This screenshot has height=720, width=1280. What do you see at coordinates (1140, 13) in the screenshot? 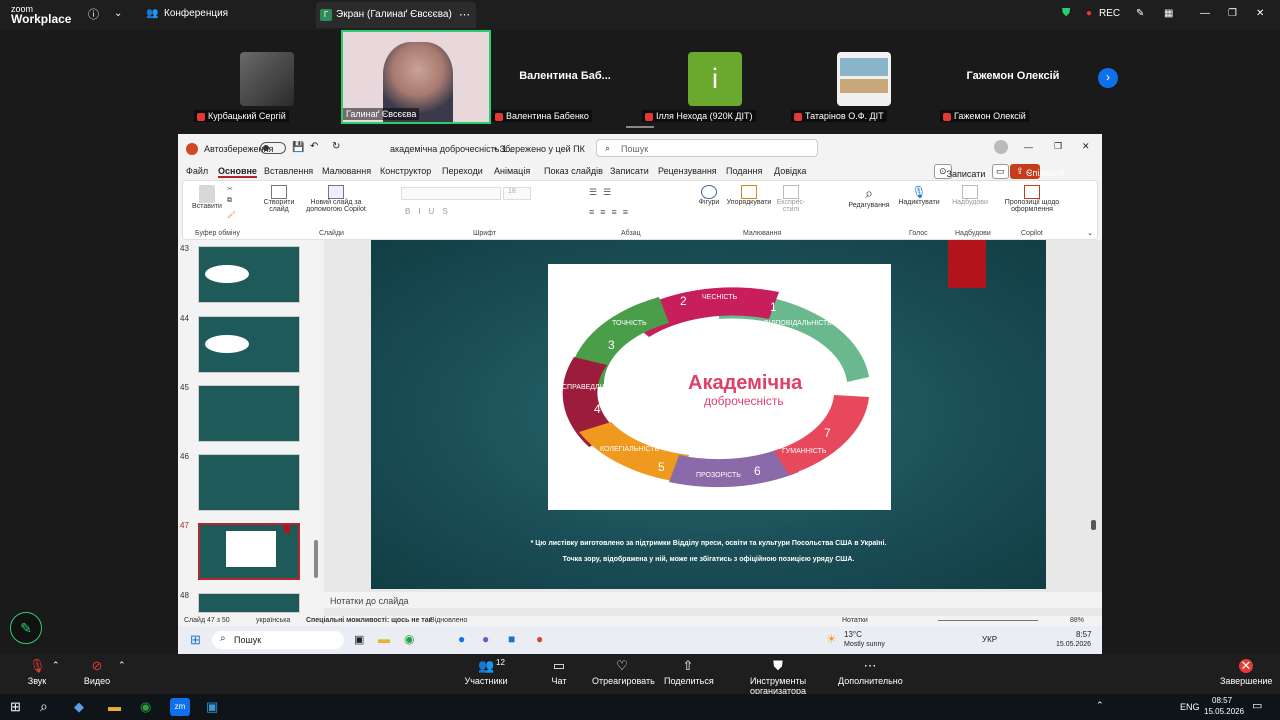
I see `pen-icon: ✎` at bounding box center [1140, 13].